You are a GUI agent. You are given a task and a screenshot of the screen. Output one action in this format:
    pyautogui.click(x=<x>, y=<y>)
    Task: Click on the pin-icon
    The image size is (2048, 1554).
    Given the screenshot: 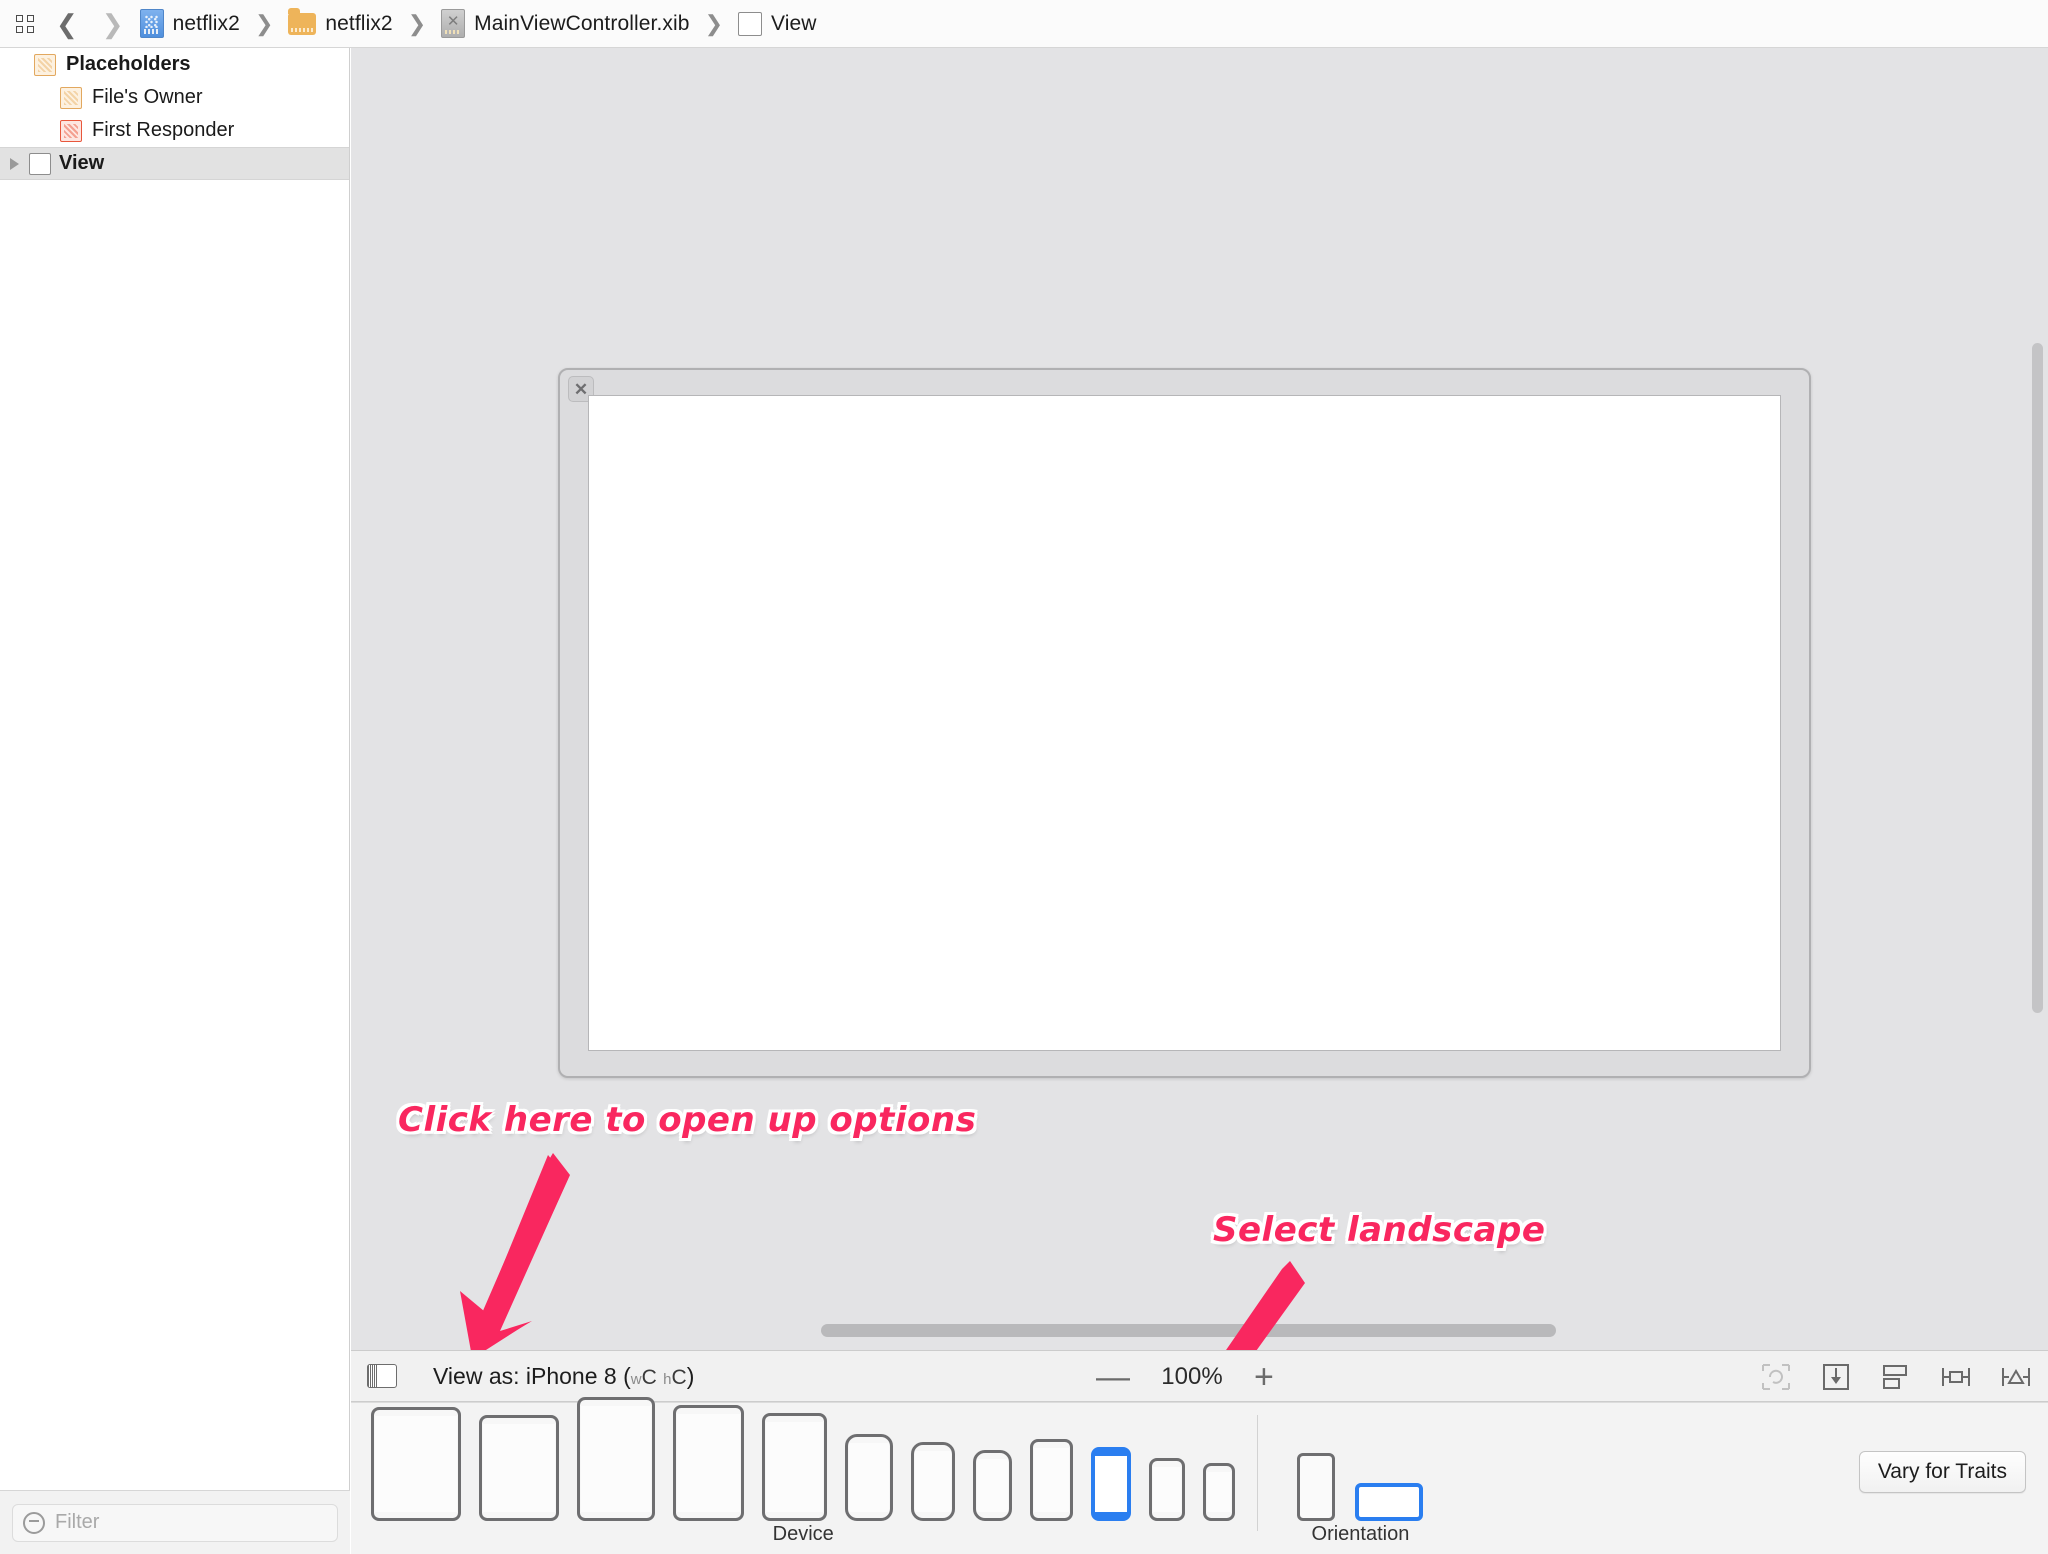 What is the action you would take?
    pyautogui.click(x=1956, y=1377)
    